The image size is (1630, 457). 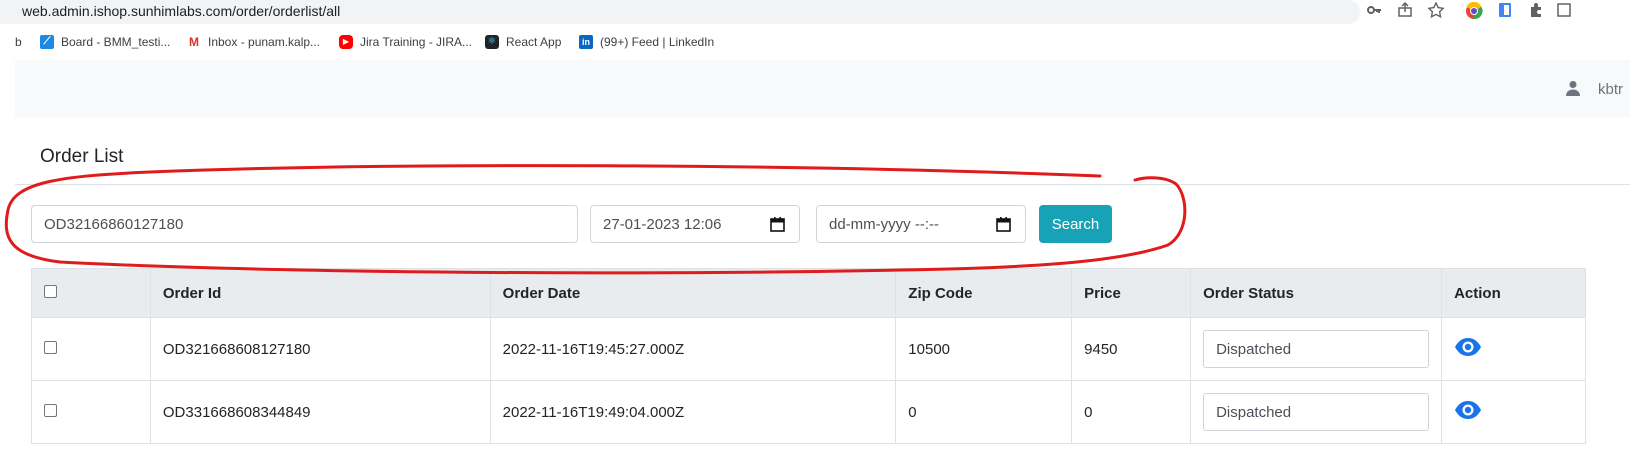 I want to click on puzzle-icon, so click(x=1536, y=12).